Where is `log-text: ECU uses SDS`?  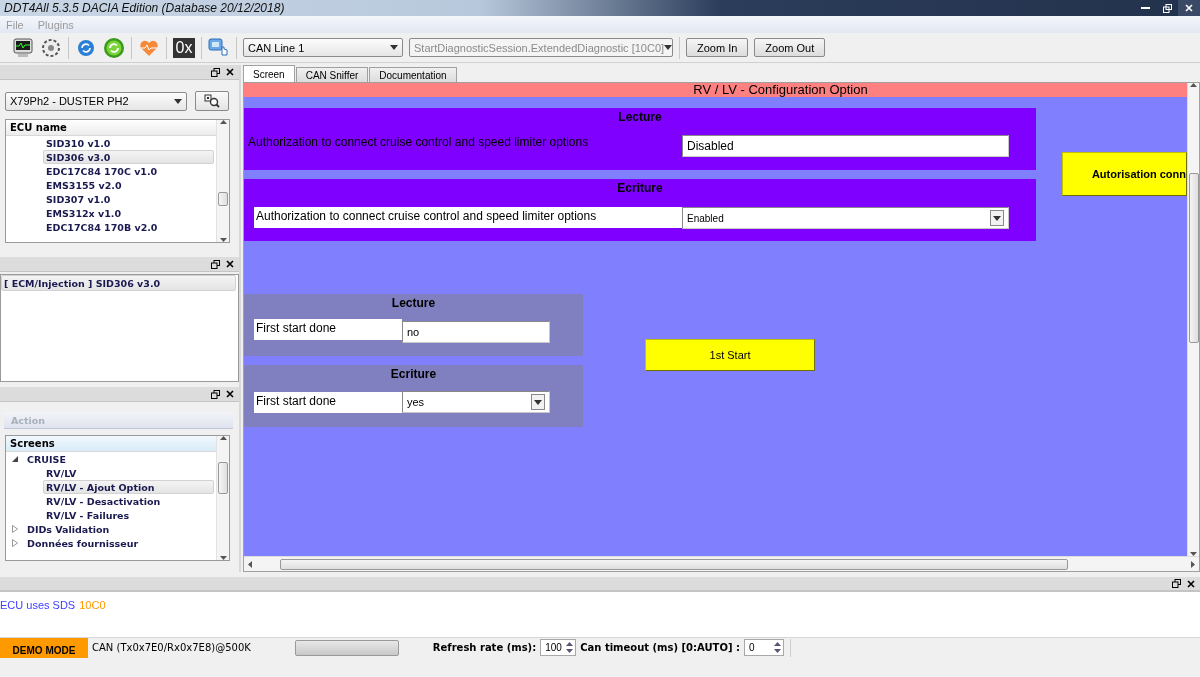
log-text: ECU uses SDS is located at coordinates (38, 605).